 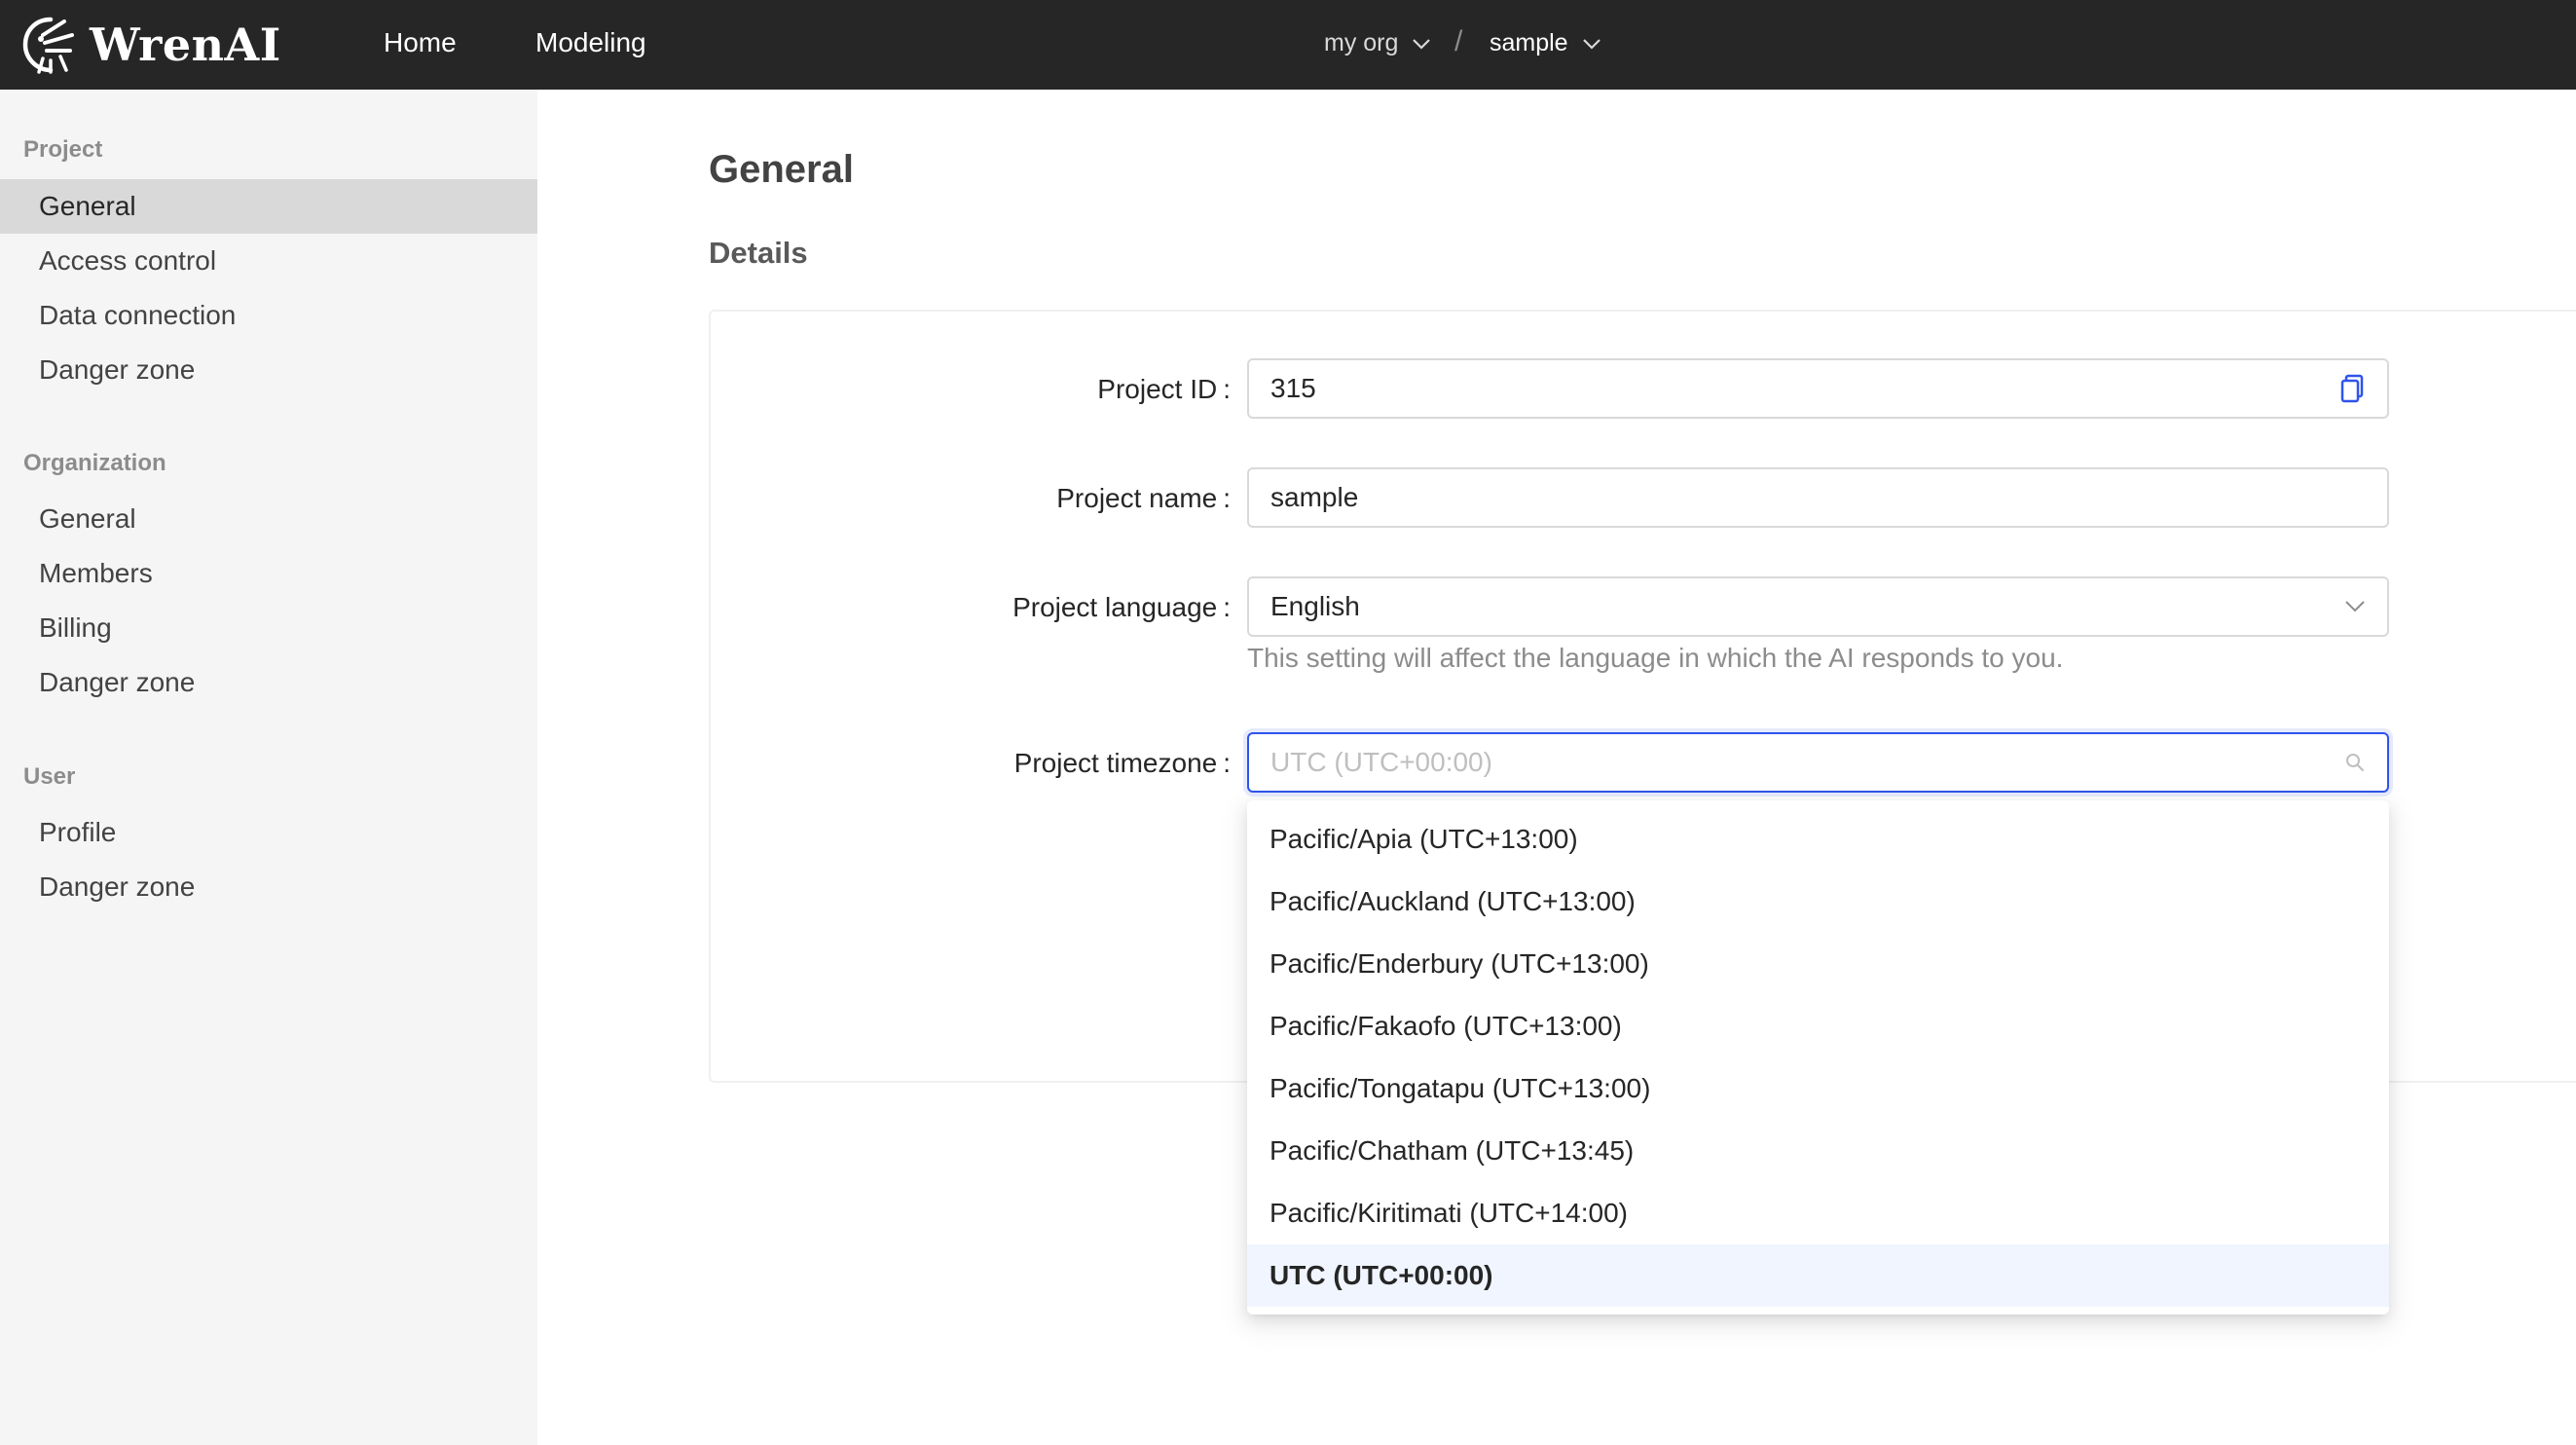 I want to click on nav-modeling: Modeling, so click(x=590, y=42).